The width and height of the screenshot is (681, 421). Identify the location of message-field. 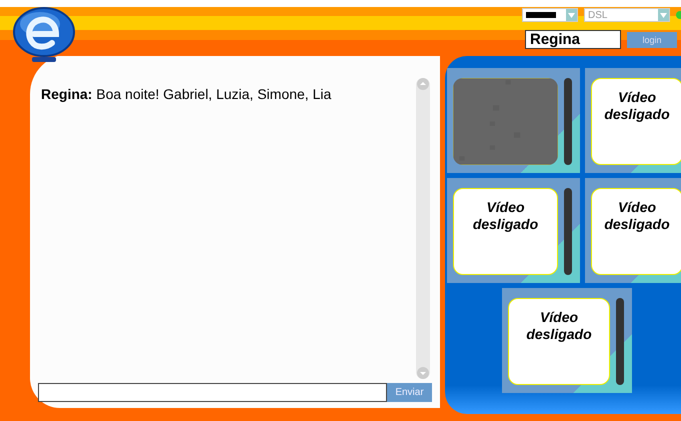
(212, 392).